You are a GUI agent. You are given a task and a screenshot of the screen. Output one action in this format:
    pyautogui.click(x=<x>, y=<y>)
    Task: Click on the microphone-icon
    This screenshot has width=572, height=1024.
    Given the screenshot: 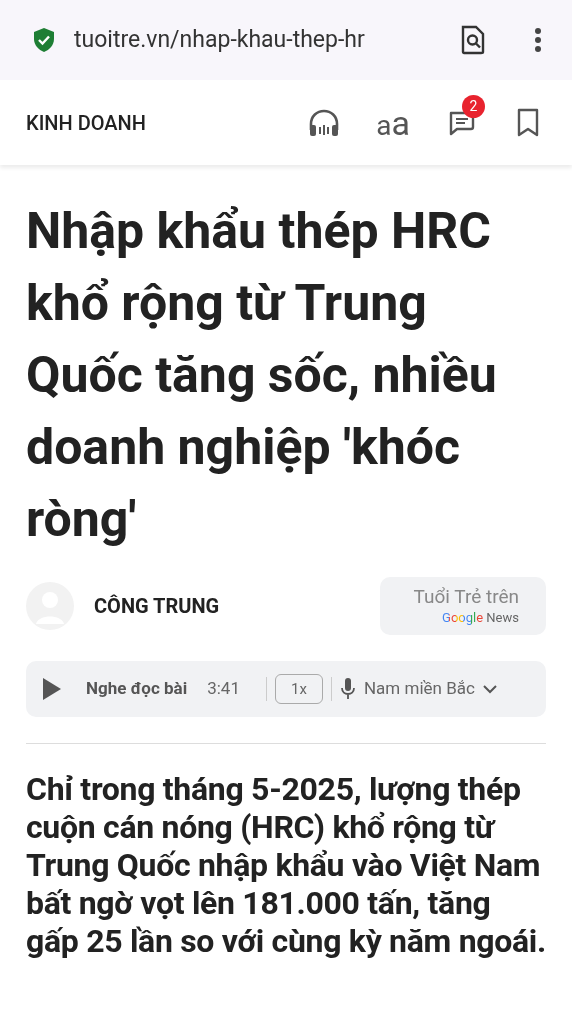 What is the action you would take?
    pyautogui.click(x=347, y=689)
    